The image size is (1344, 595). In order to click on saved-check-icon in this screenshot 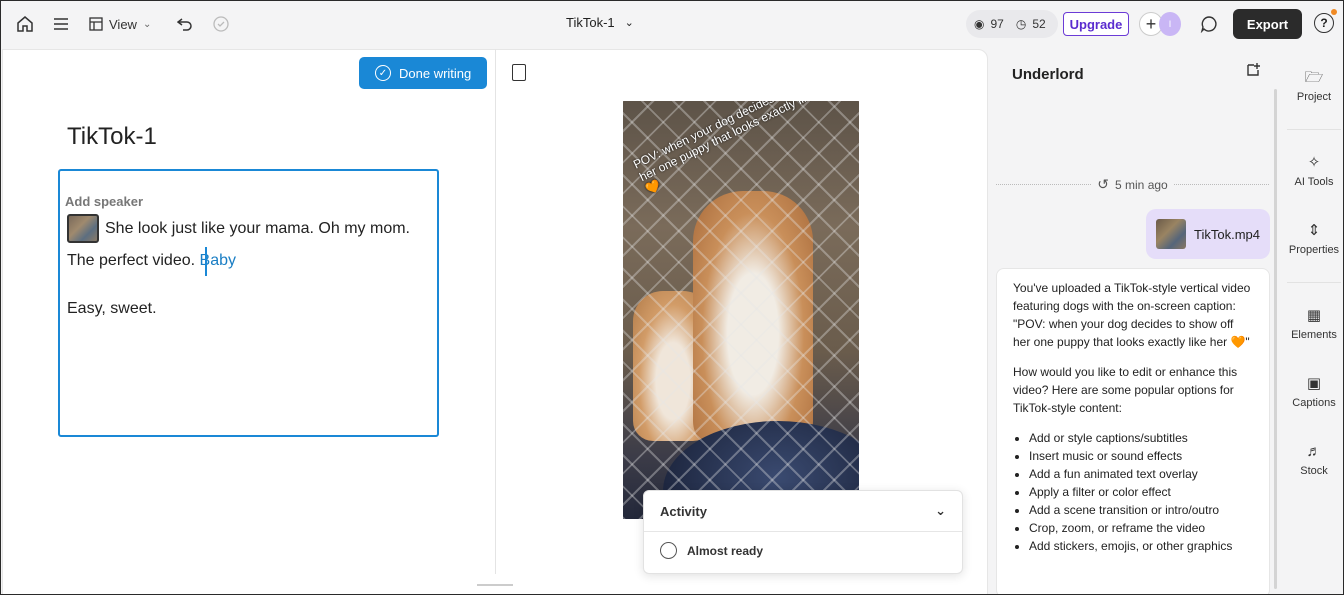, I will do `click(221, 24)`.